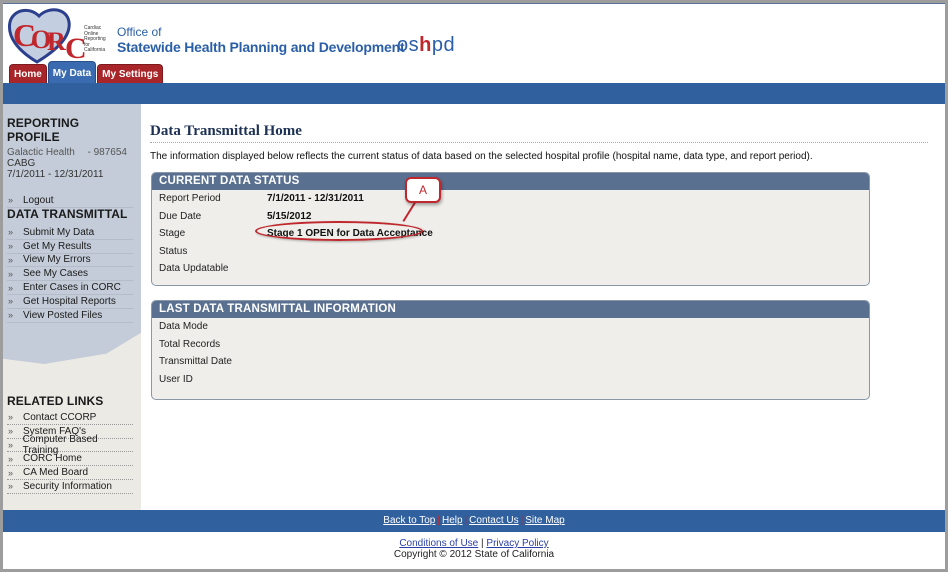 Image resolution: width=948 pixels, height=572 pixels. What do you see at coordinates (408, 45) in the screenshot?
I see `oshpd-logo-pre: os` at bounding box center [408, 45].